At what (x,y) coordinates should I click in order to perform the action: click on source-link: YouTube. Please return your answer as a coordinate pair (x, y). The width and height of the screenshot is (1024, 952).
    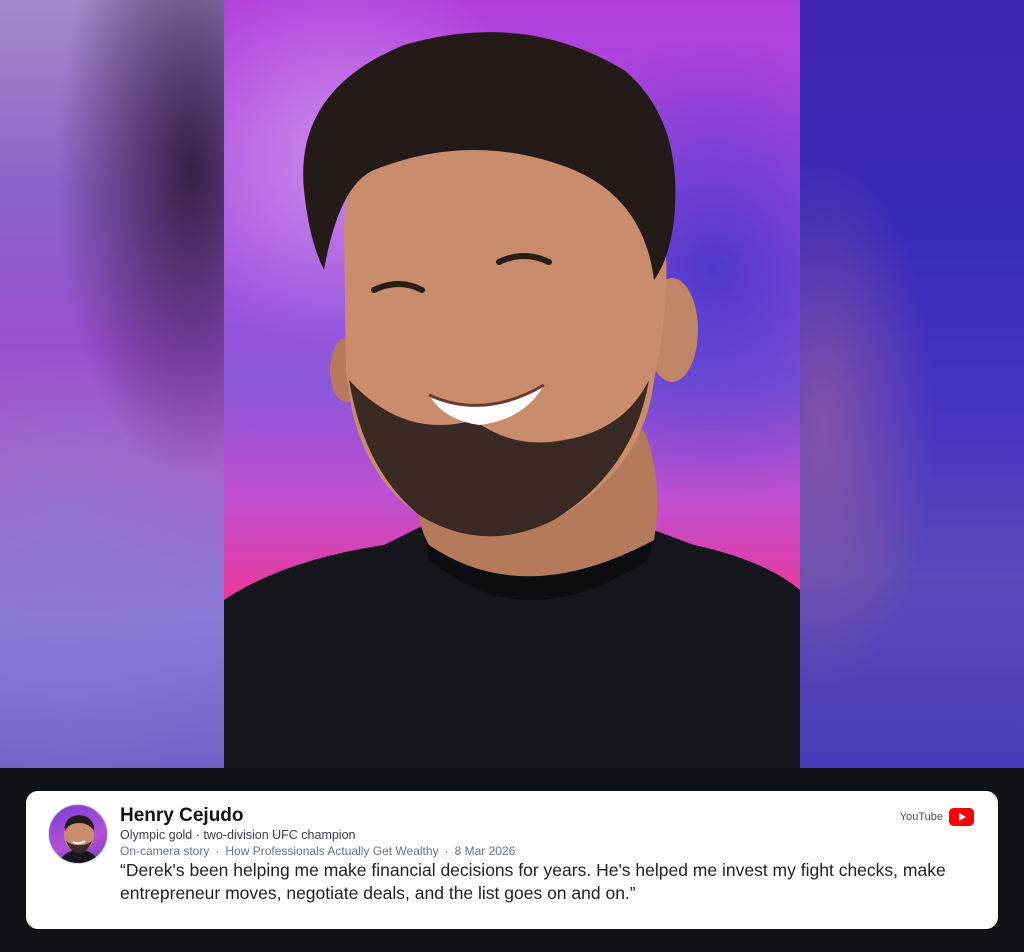
    Looking at the image, I should click on (937, 817).